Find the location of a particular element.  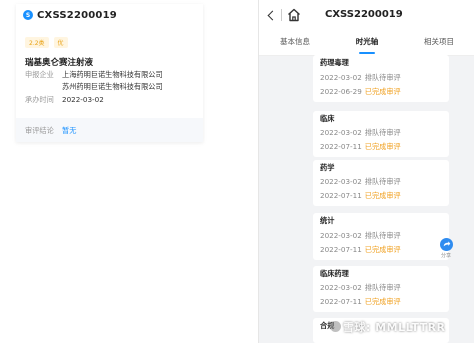

applicant-row: 申报企业 上海药明巨诺生物科技有限公司 is located at coordinates (94, 75).